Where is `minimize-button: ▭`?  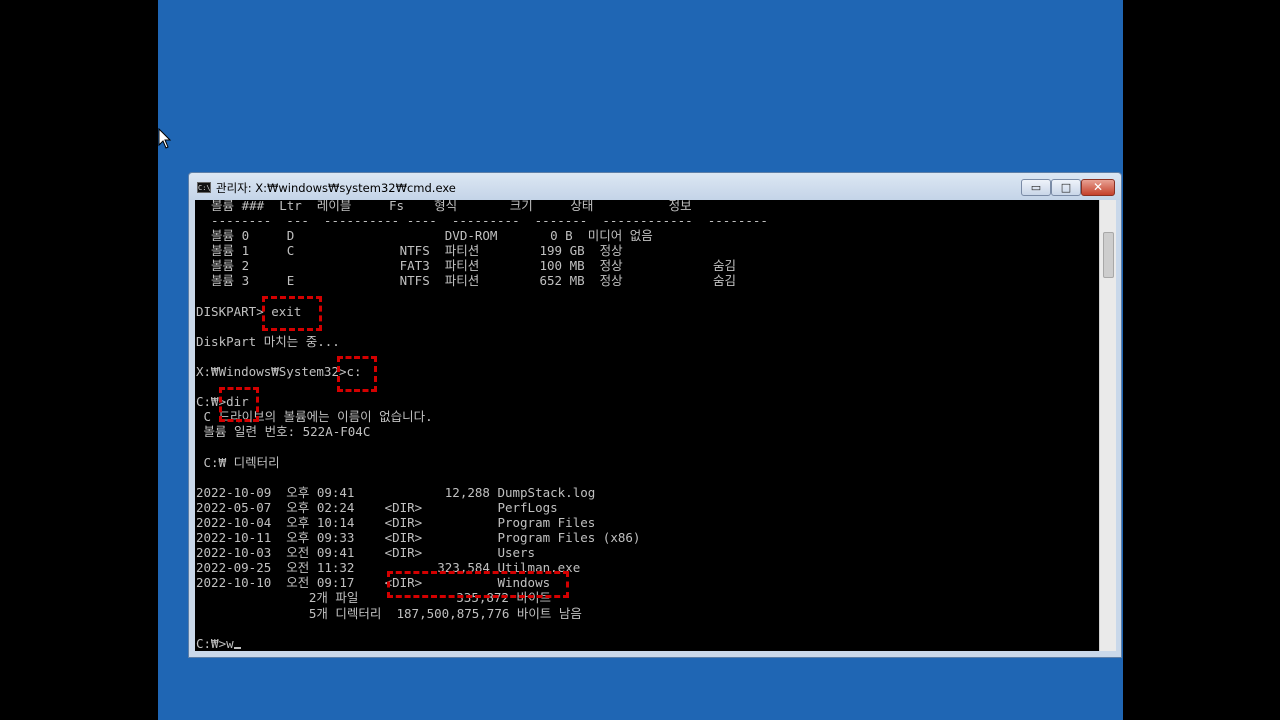 minimize-button: ▭ is located at coordinates (1036, 187).